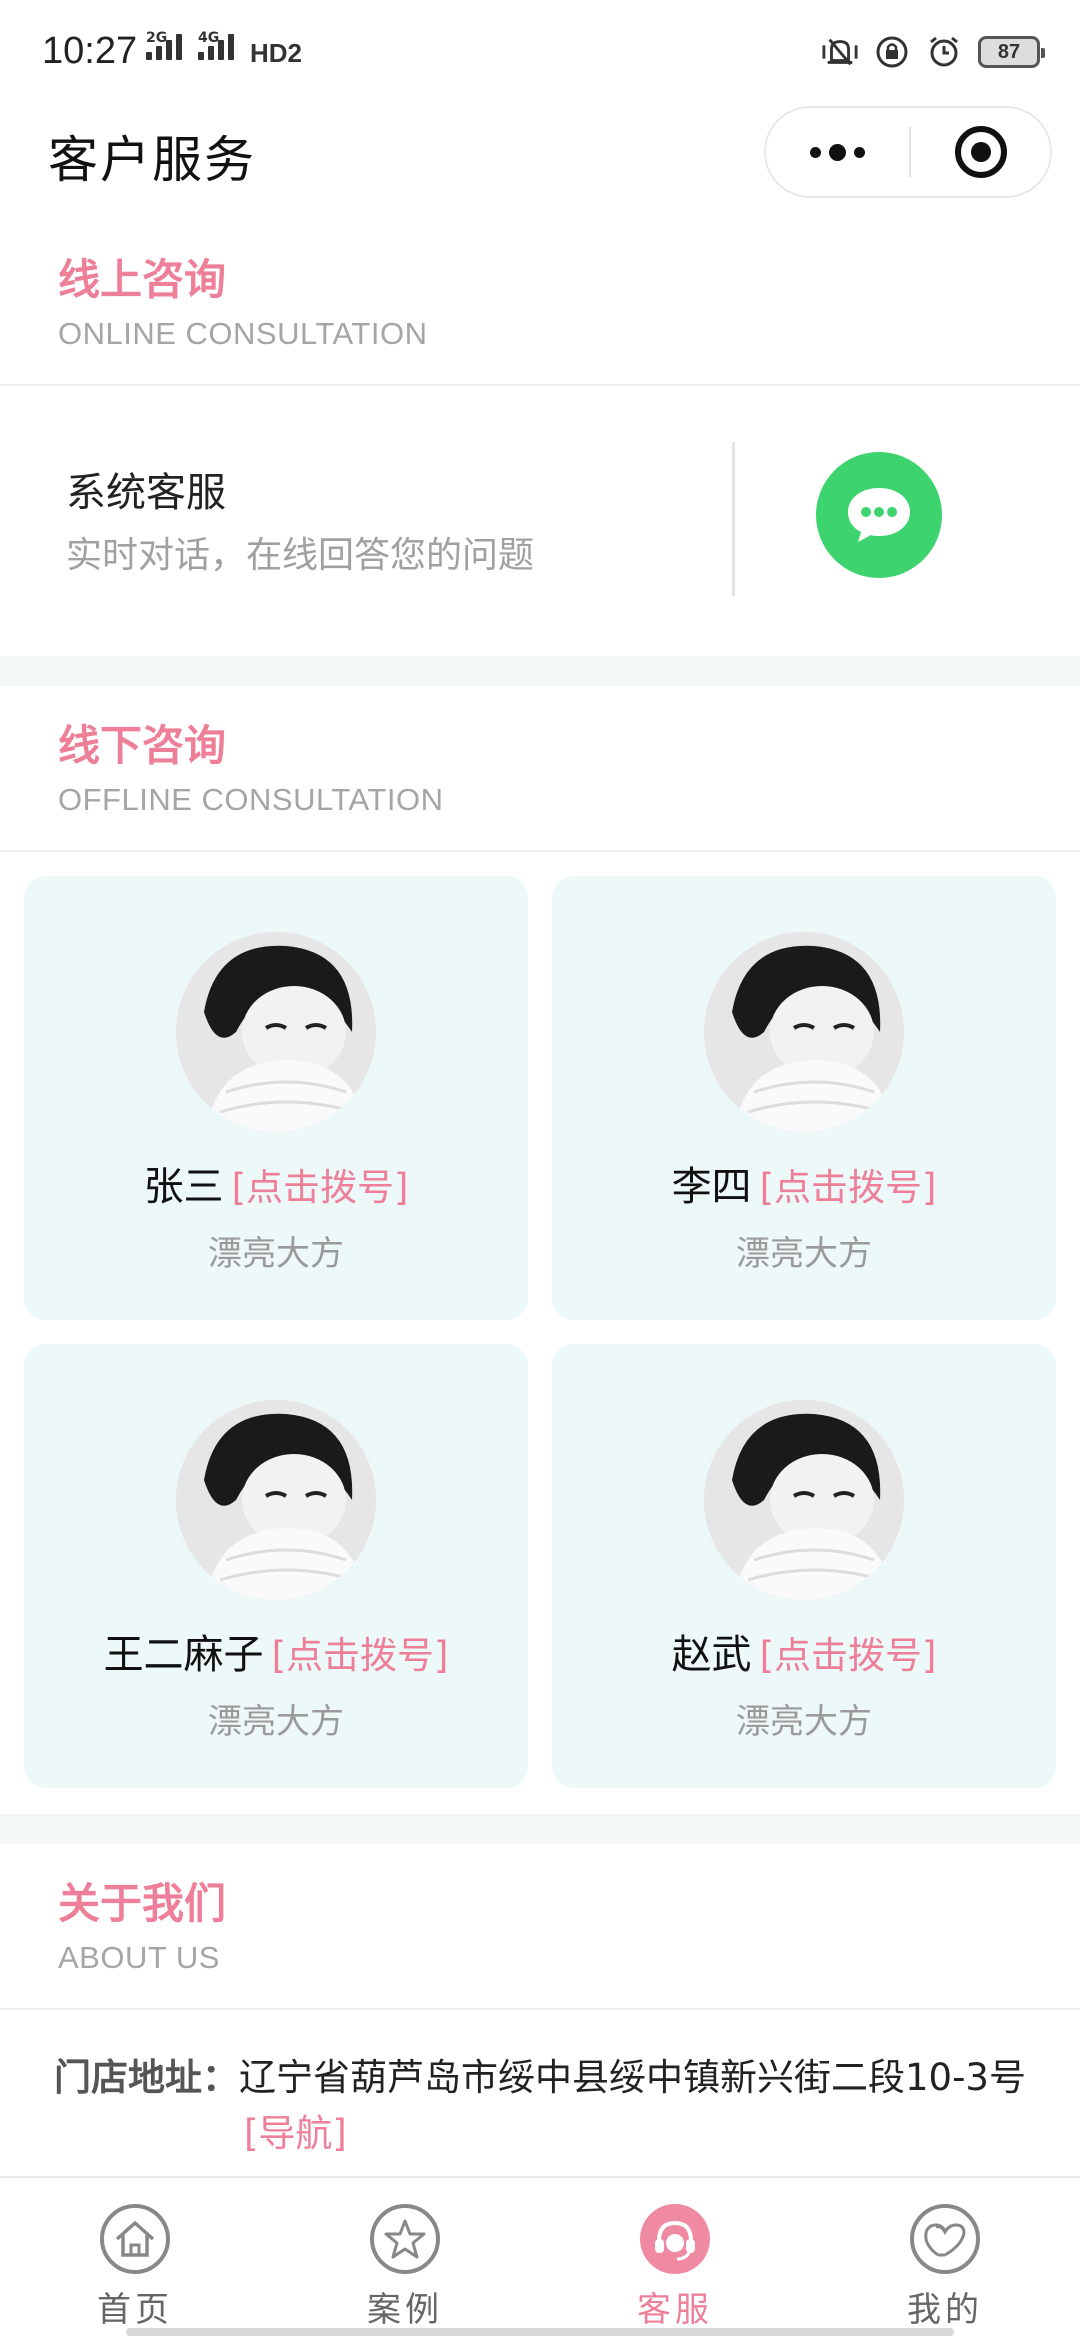 The height and width of the screenshot is (2340, 1080). Describe the element at coordinates (675, 2239) in the screenshot. I see `customer-service-icon` at that location.